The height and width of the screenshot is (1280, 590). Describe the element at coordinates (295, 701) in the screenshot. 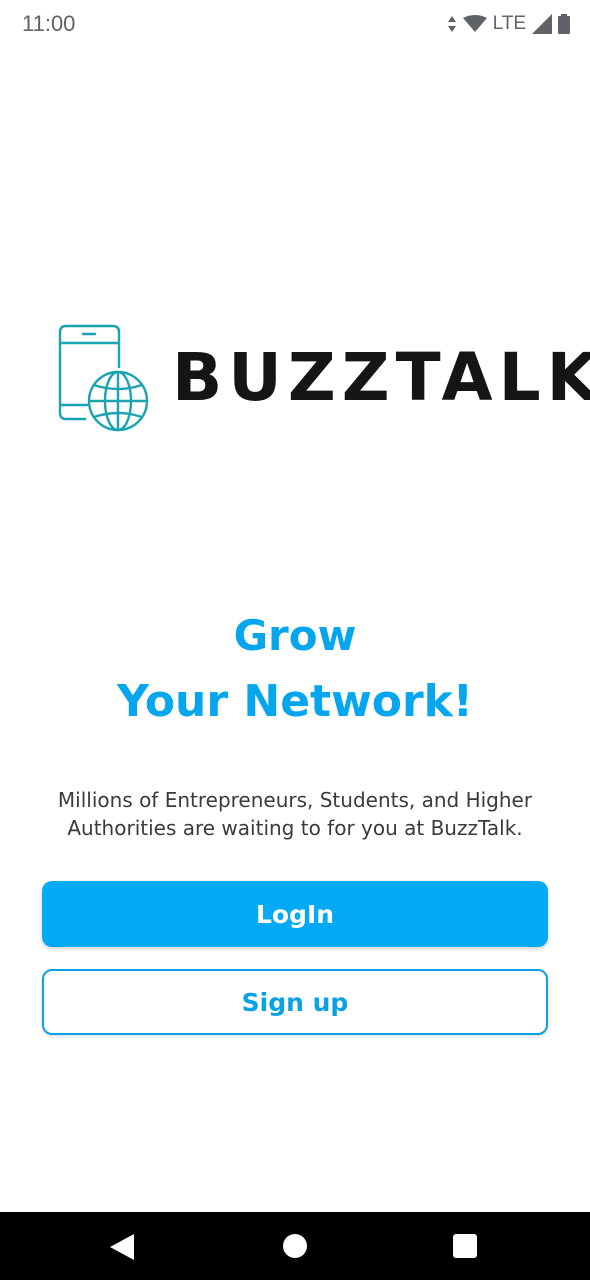

I see `headline-line-2: Your Network!` at that location.